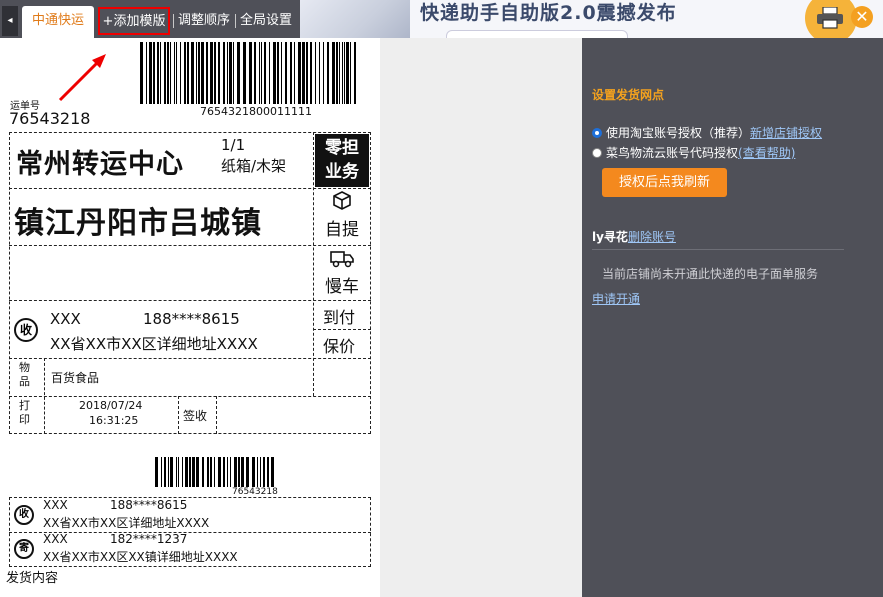 The image size is (883, 597). I want to click on add-shop-auth-link: 新增店铺授权, so click(786, 133).